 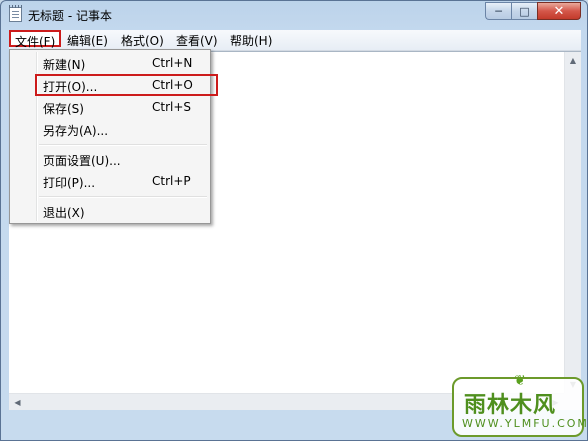 What do you see at coordinates (251, 40) in the screenshot?
I see `menu-help: 帮助(H)` at bounding box center [251, 40].